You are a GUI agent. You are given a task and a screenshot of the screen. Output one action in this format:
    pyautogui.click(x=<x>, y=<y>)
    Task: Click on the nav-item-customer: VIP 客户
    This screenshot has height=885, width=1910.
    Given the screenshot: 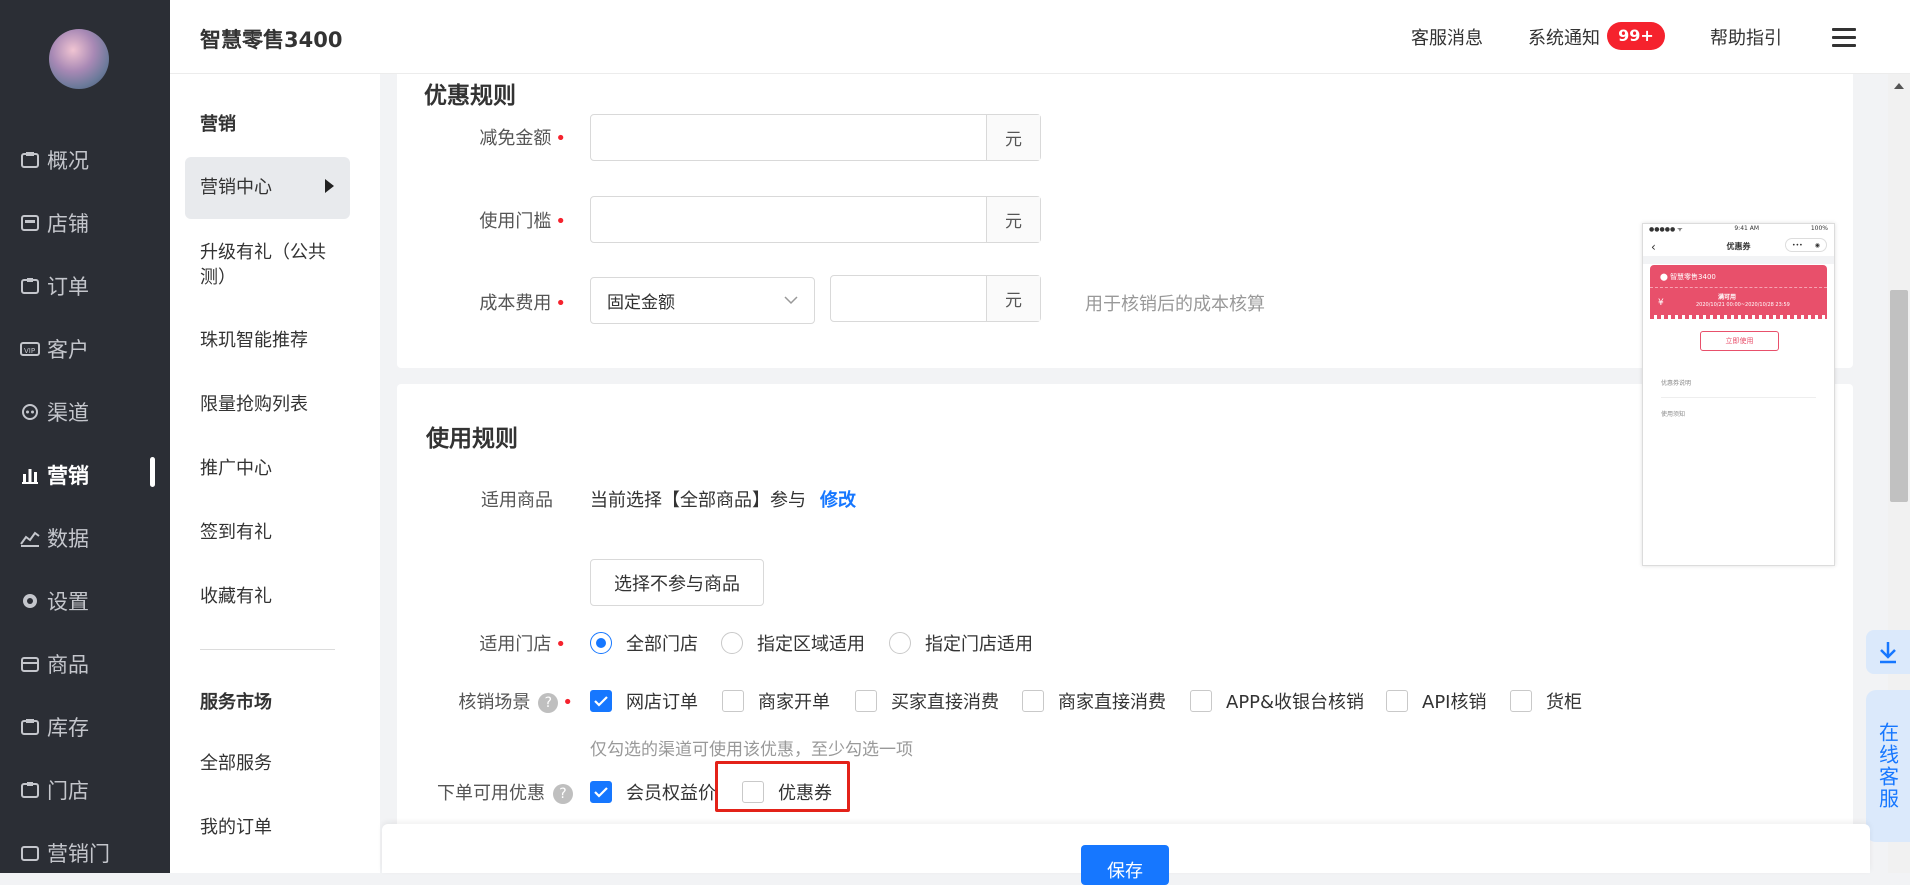 What is the action you would take?
    pyautogui.click(x=85, y=349)
    